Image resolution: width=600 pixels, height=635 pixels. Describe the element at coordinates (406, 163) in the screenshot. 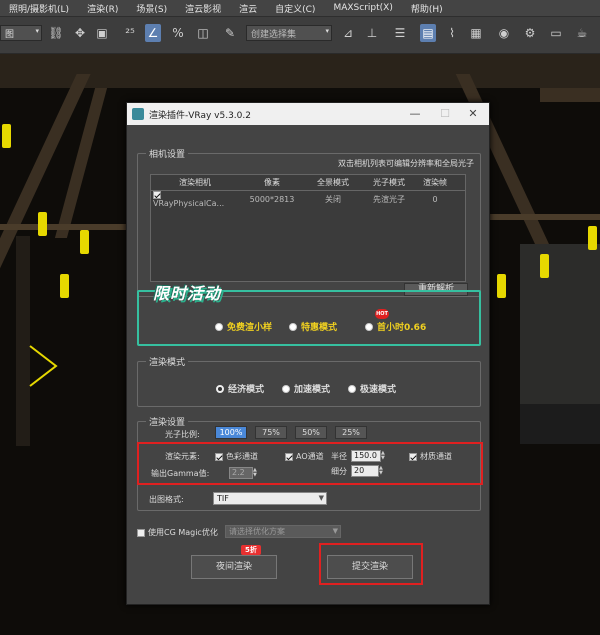

I see `camera-hint: 双击相机列表可编辑分辨率和全局光子` at that location.